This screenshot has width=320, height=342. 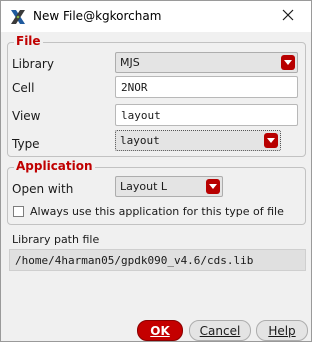 I want to click on close-icon, so click(x=288, y=16).